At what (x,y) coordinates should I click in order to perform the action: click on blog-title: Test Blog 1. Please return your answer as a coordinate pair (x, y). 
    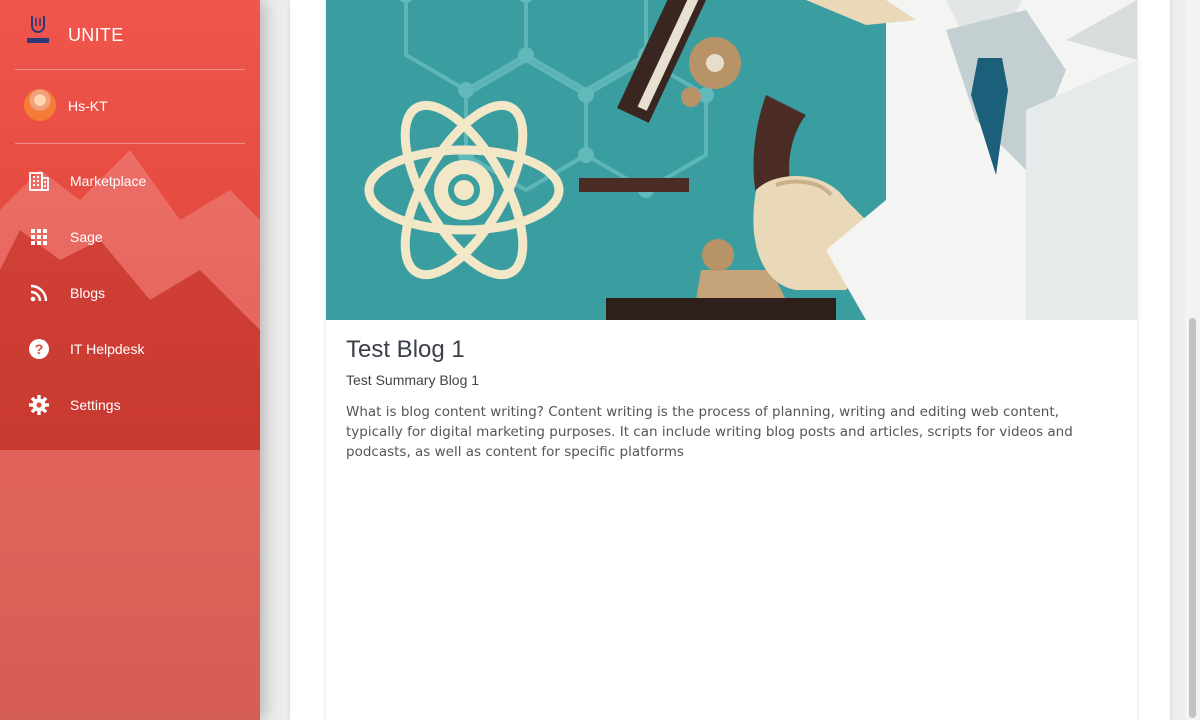
    Looking at the image, I should click on (405, 349).